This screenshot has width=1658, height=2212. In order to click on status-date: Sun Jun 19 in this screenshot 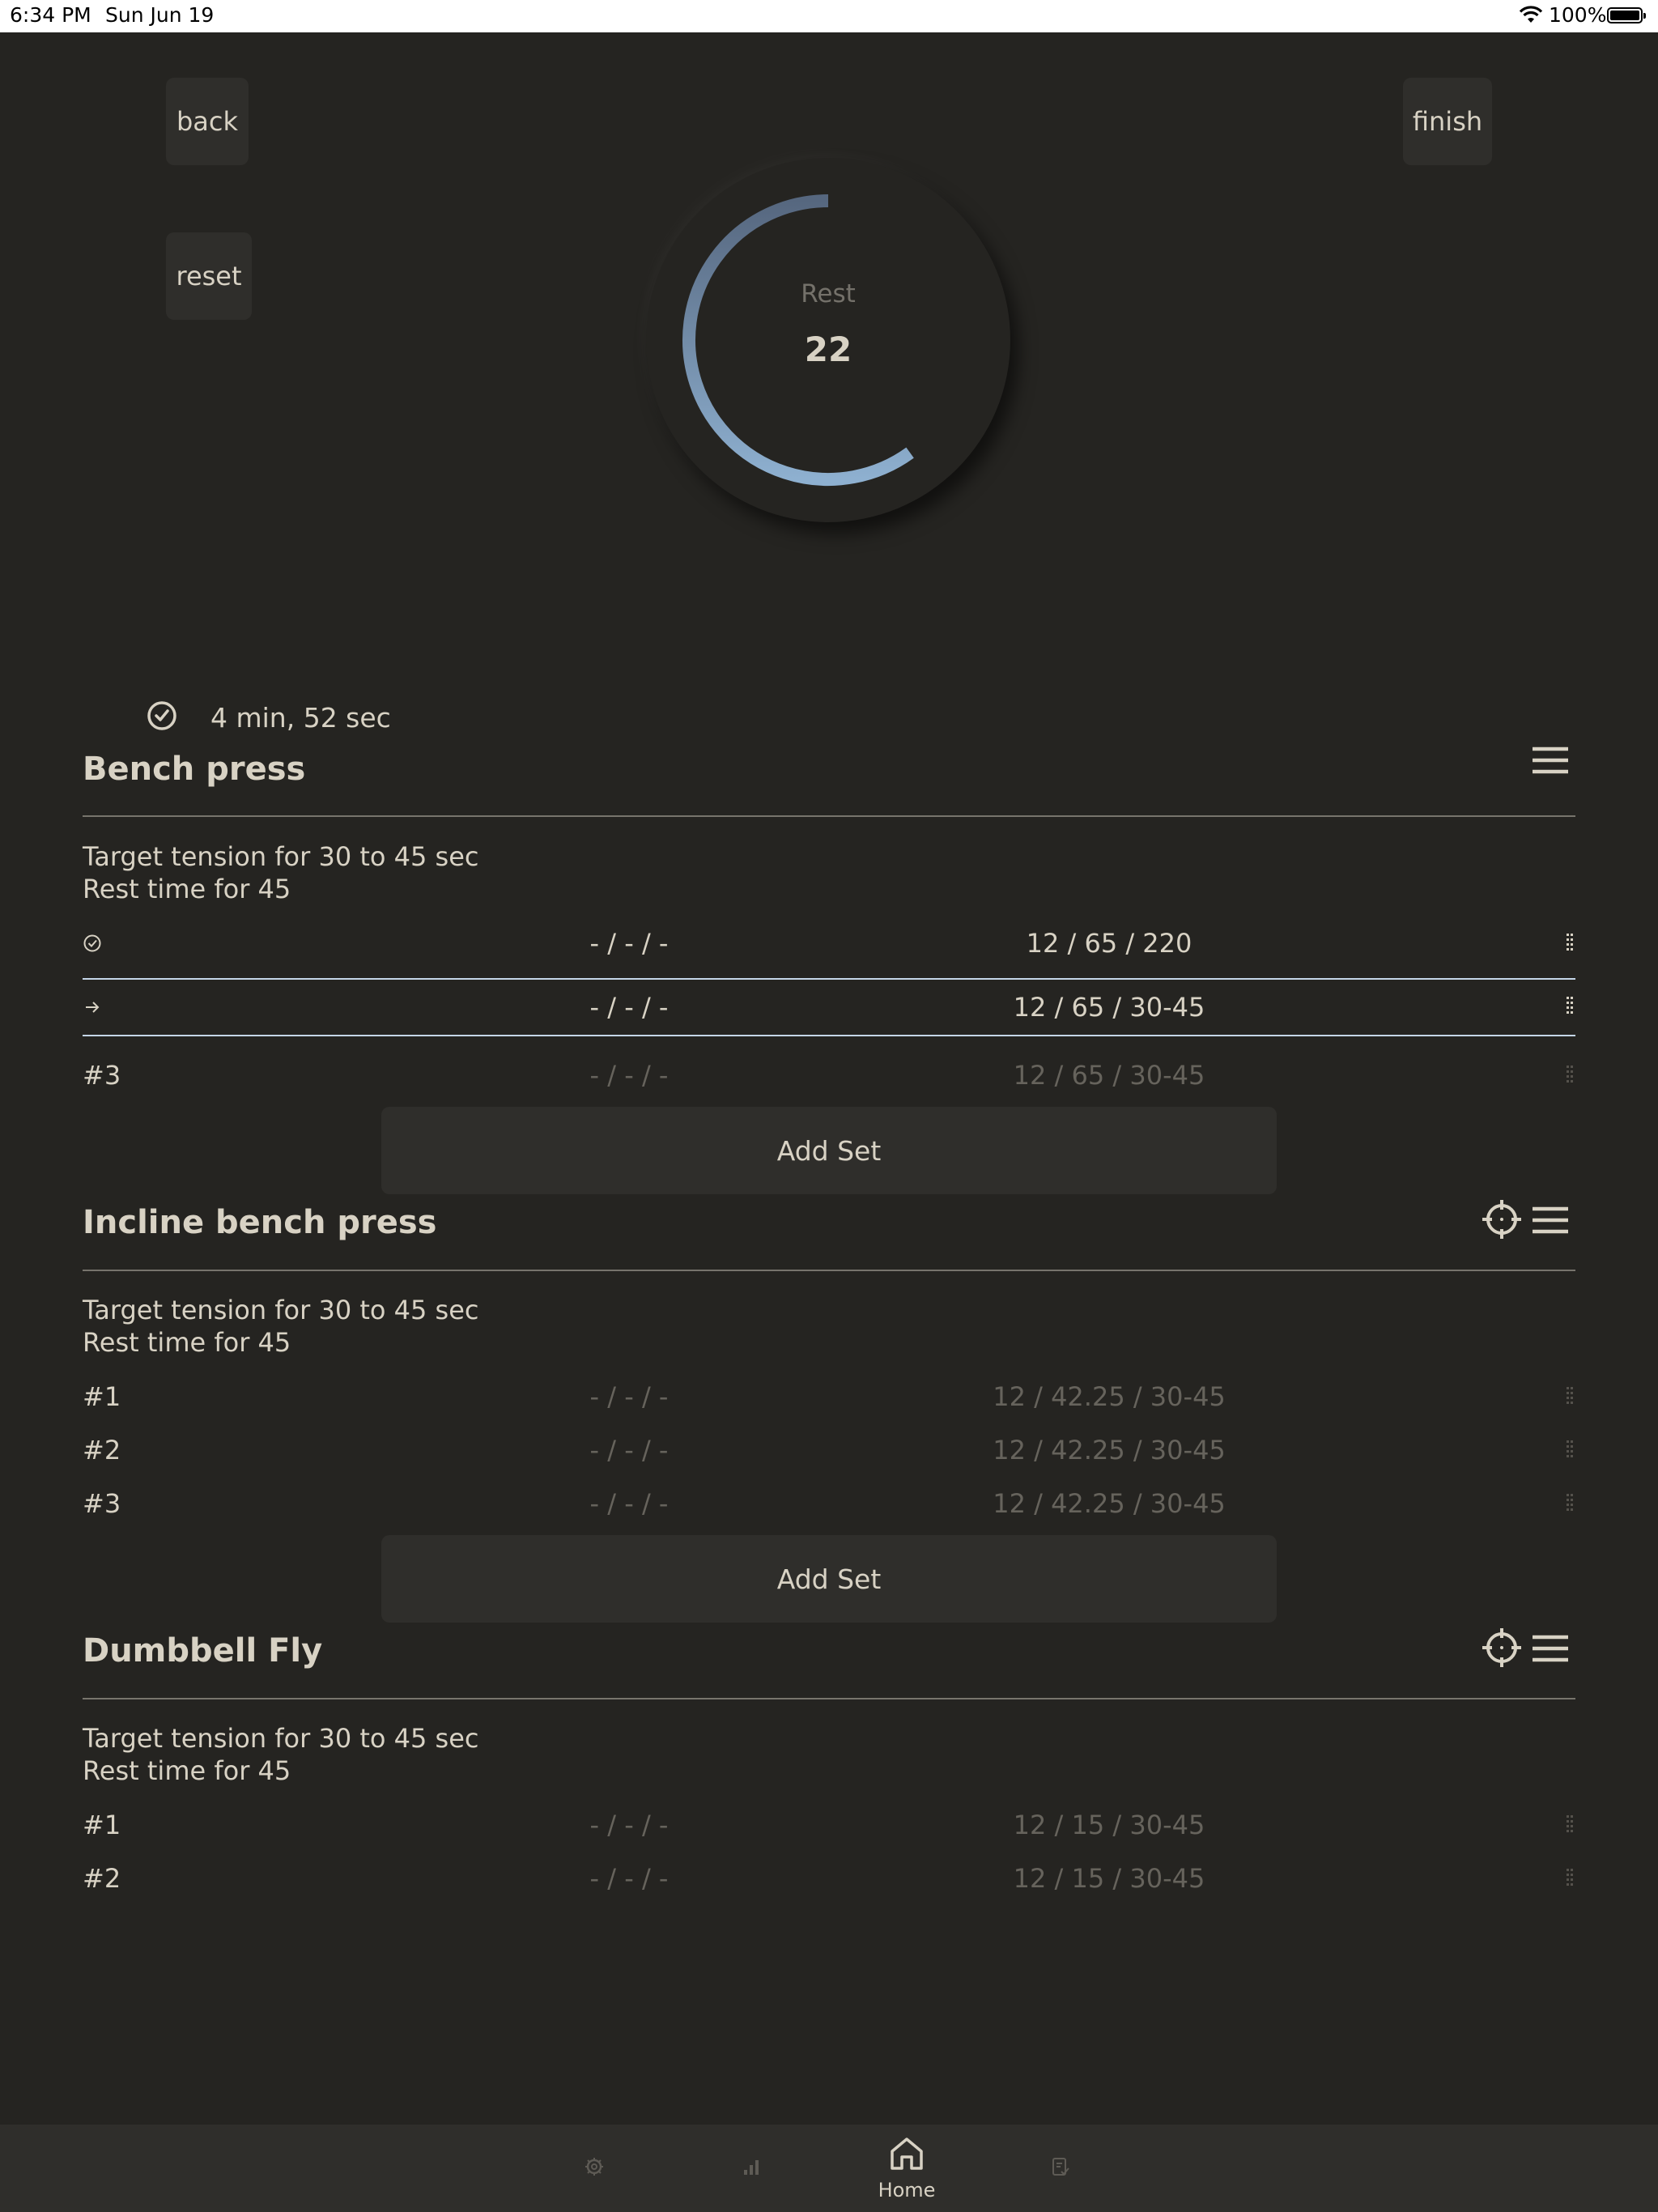, I will do `click(160, 15)`.